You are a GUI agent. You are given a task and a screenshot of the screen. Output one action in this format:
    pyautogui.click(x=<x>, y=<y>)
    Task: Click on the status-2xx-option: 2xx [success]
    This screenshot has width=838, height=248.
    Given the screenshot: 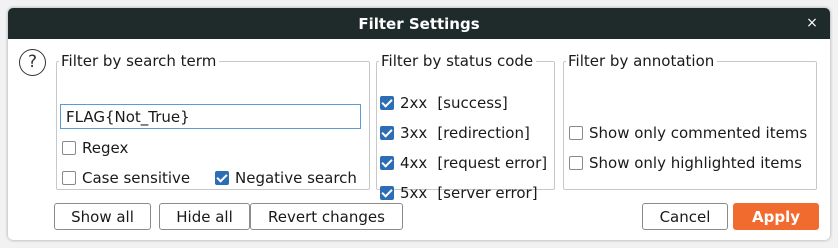 What is the action you would take?
    pyautogui.click(x=444, y=103)
    